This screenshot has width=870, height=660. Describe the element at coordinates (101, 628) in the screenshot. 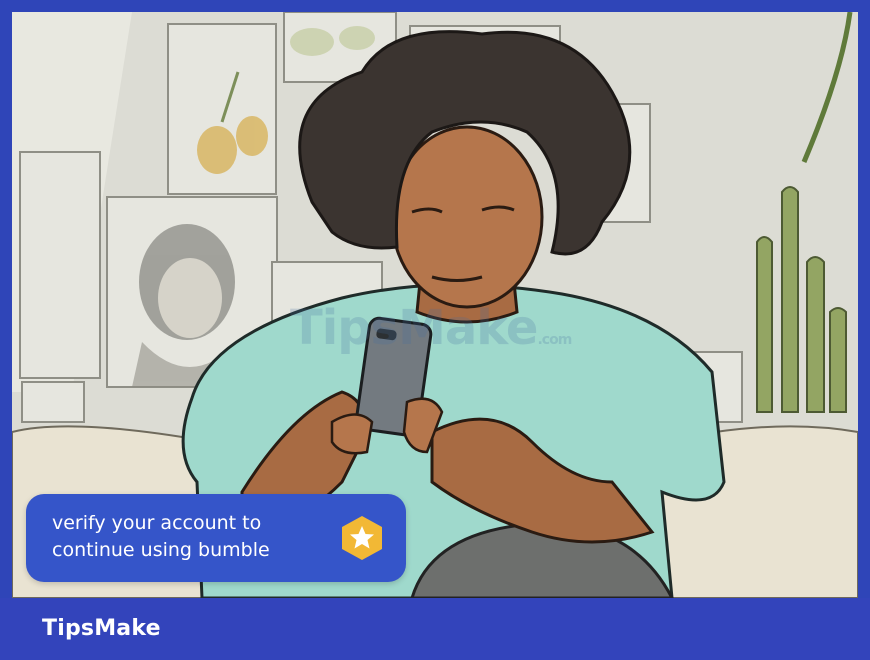

I see `brand-name: TipsMake` at that location.